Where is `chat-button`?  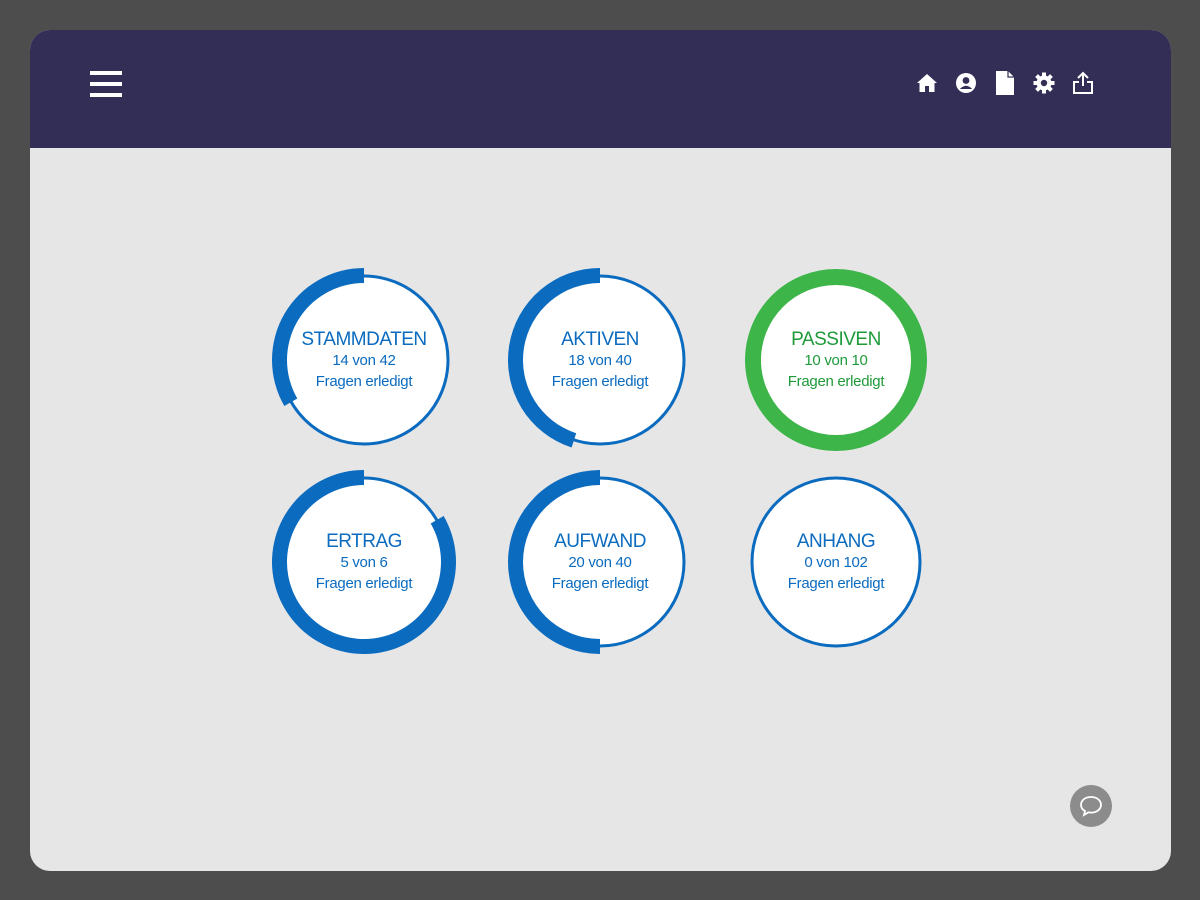 chat-button is located at coordinates (1091, 806).